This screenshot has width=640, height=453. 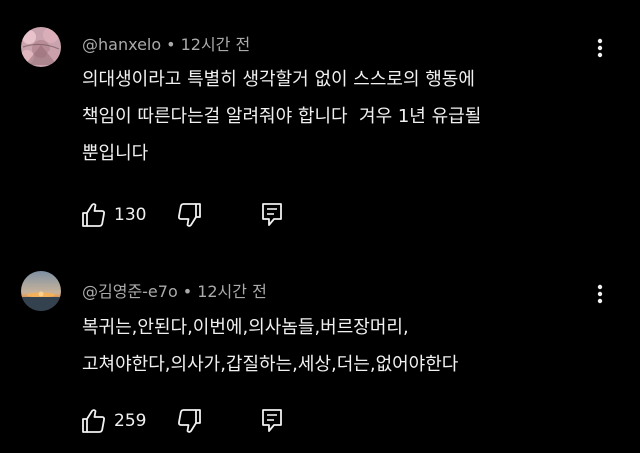 I want to click on like-count: 130, so click(x=130, y=215).